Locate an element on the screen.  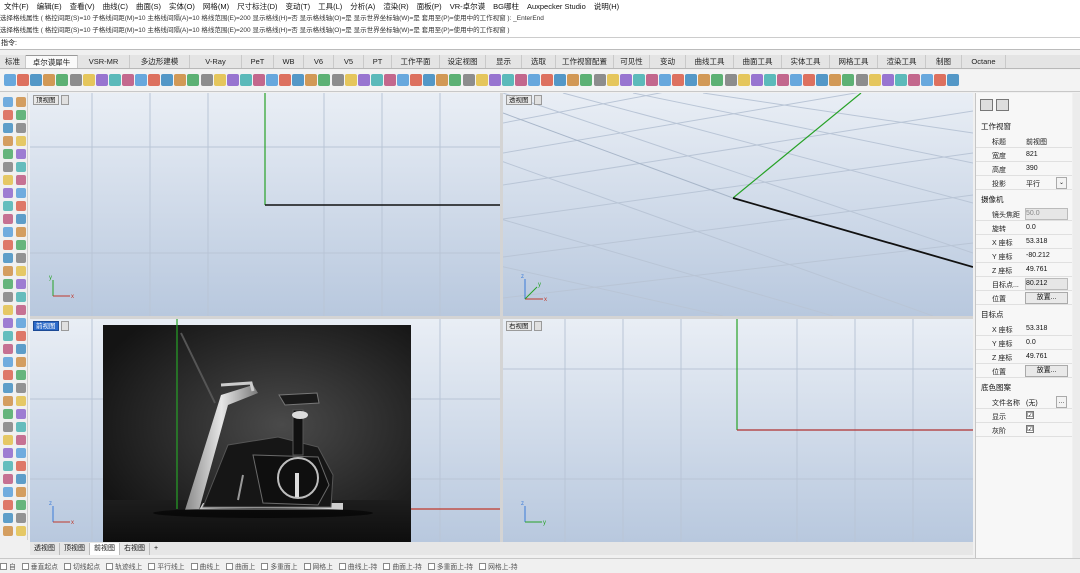
menu-item: 编辑(E) is located at coordinates (49, 6).